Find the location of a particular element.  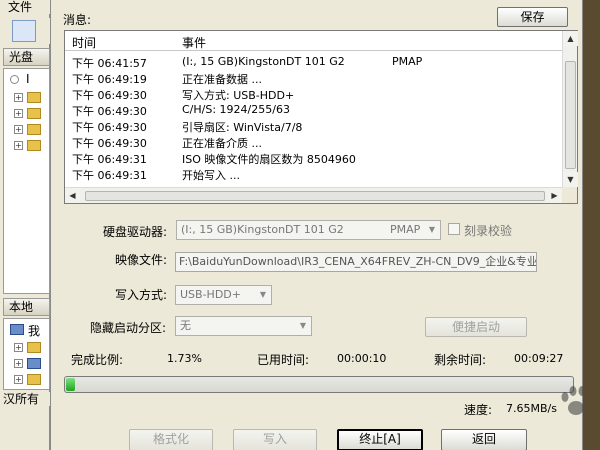

format-button: 格式化 is located at coordinates (171, 439).